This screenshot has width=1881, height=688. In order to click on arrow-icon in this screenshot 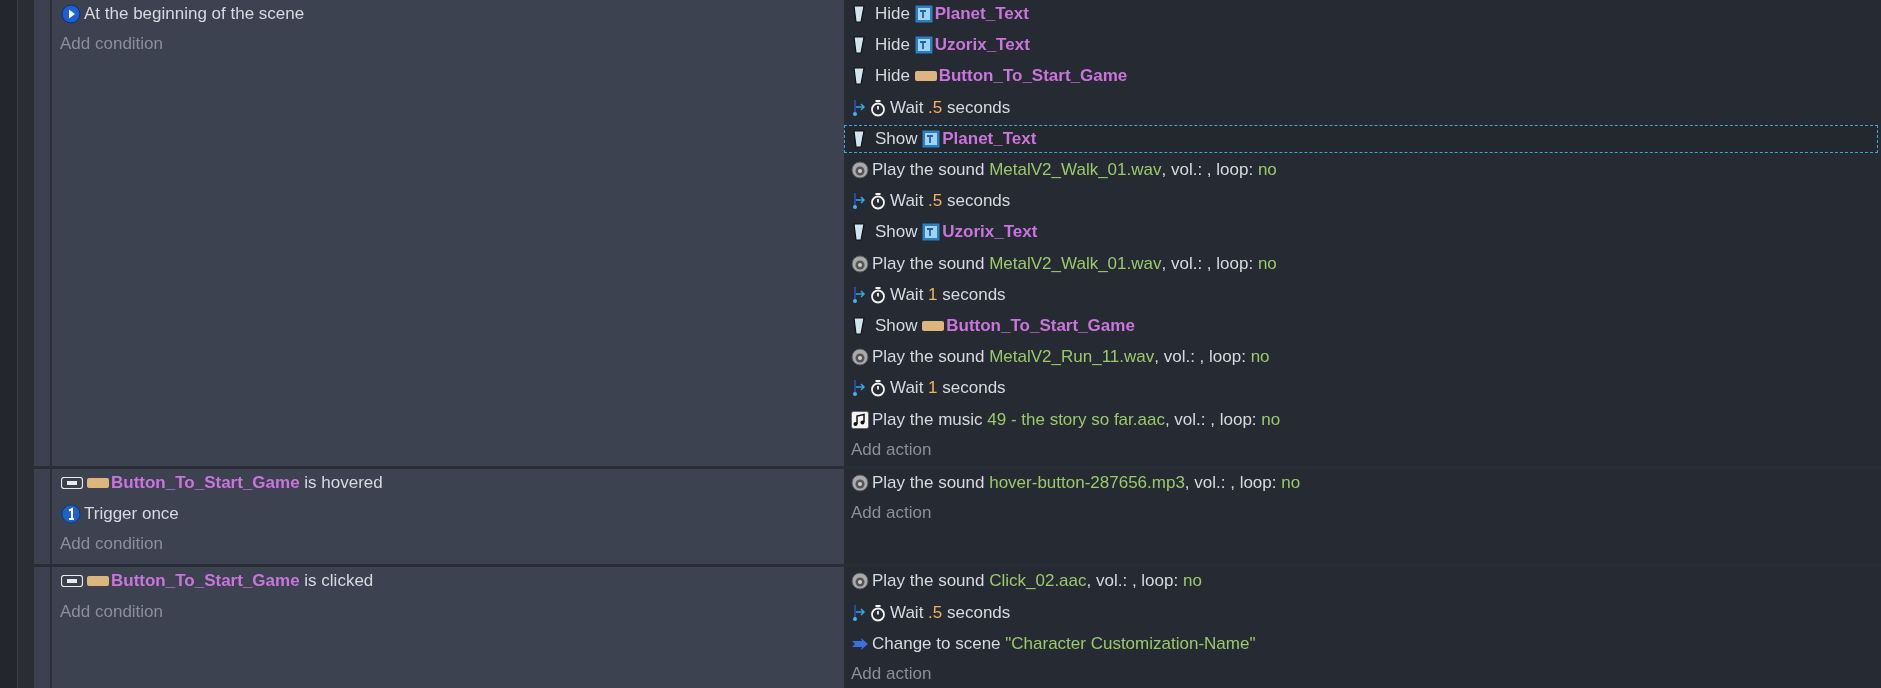, I will do `click(860, 643)`.